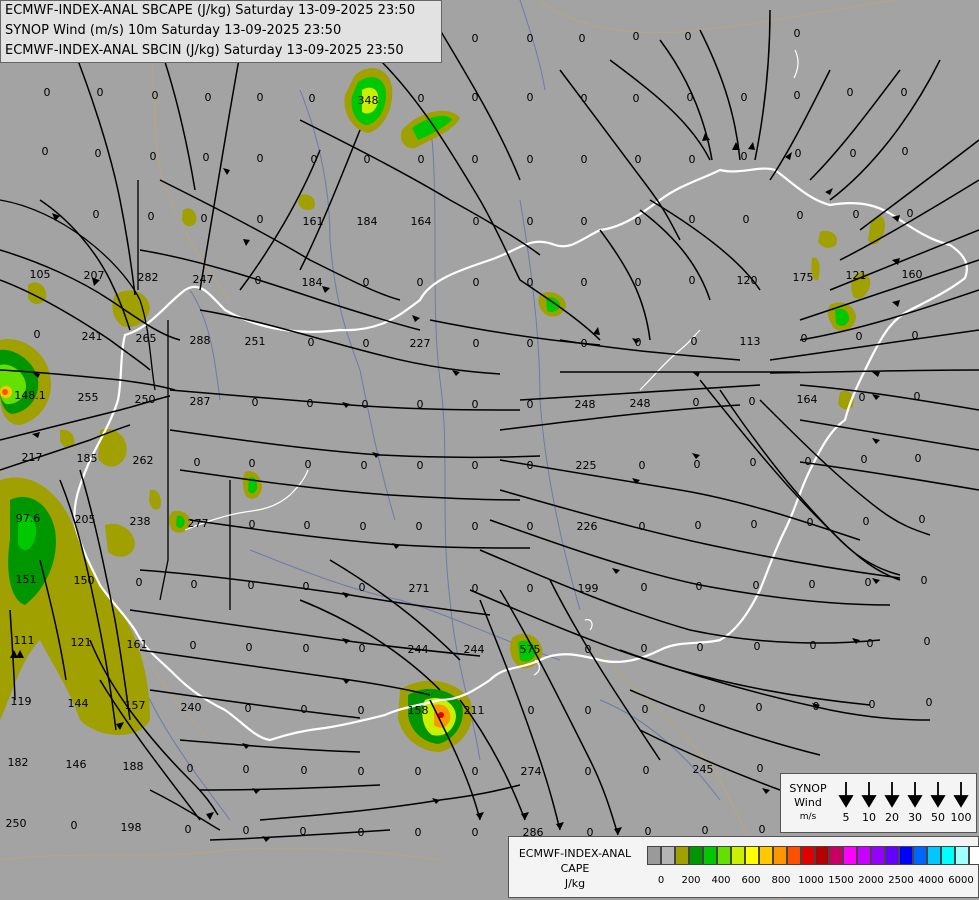 The height and width of the screenshot is (900, 979). What do you see at coordinates (418, 710) in the screenshot?
I see `cin-value-label: 158` at bounding box center [418, 710].